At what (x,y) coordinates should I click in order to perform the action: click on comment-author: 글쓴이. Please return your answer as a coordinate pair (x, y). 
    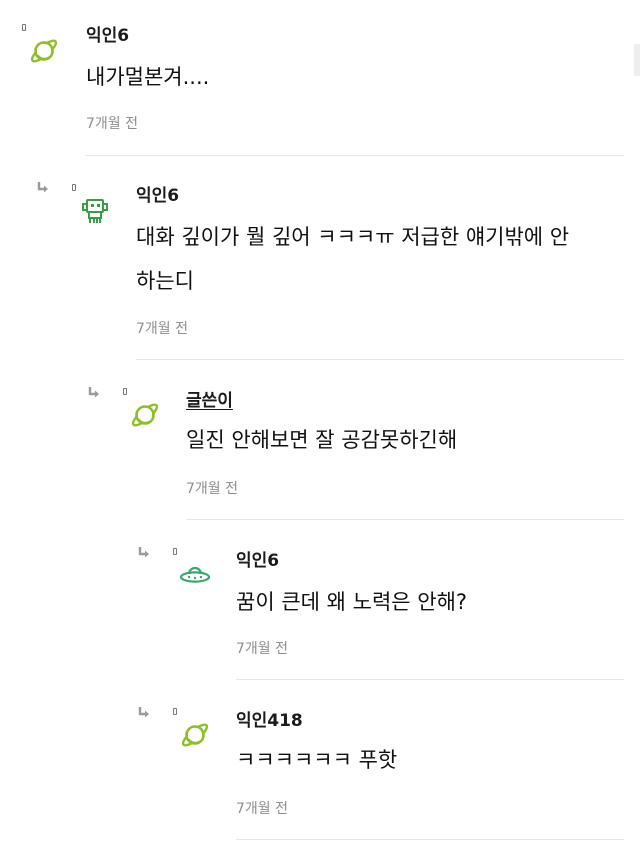
    Looking at the image, I should click on (209, 398).